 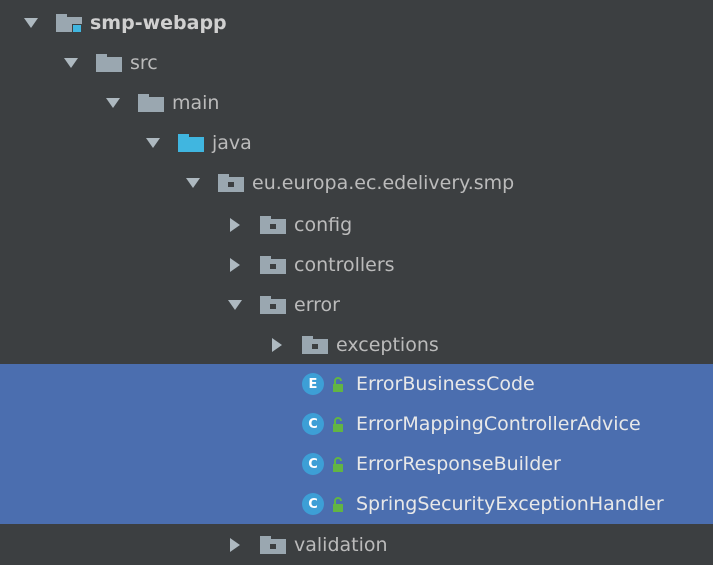 What do you see at coordinates (356, 305) in the screenshot?
I see `tree-node-error: error` at bounding box center [356, 305].